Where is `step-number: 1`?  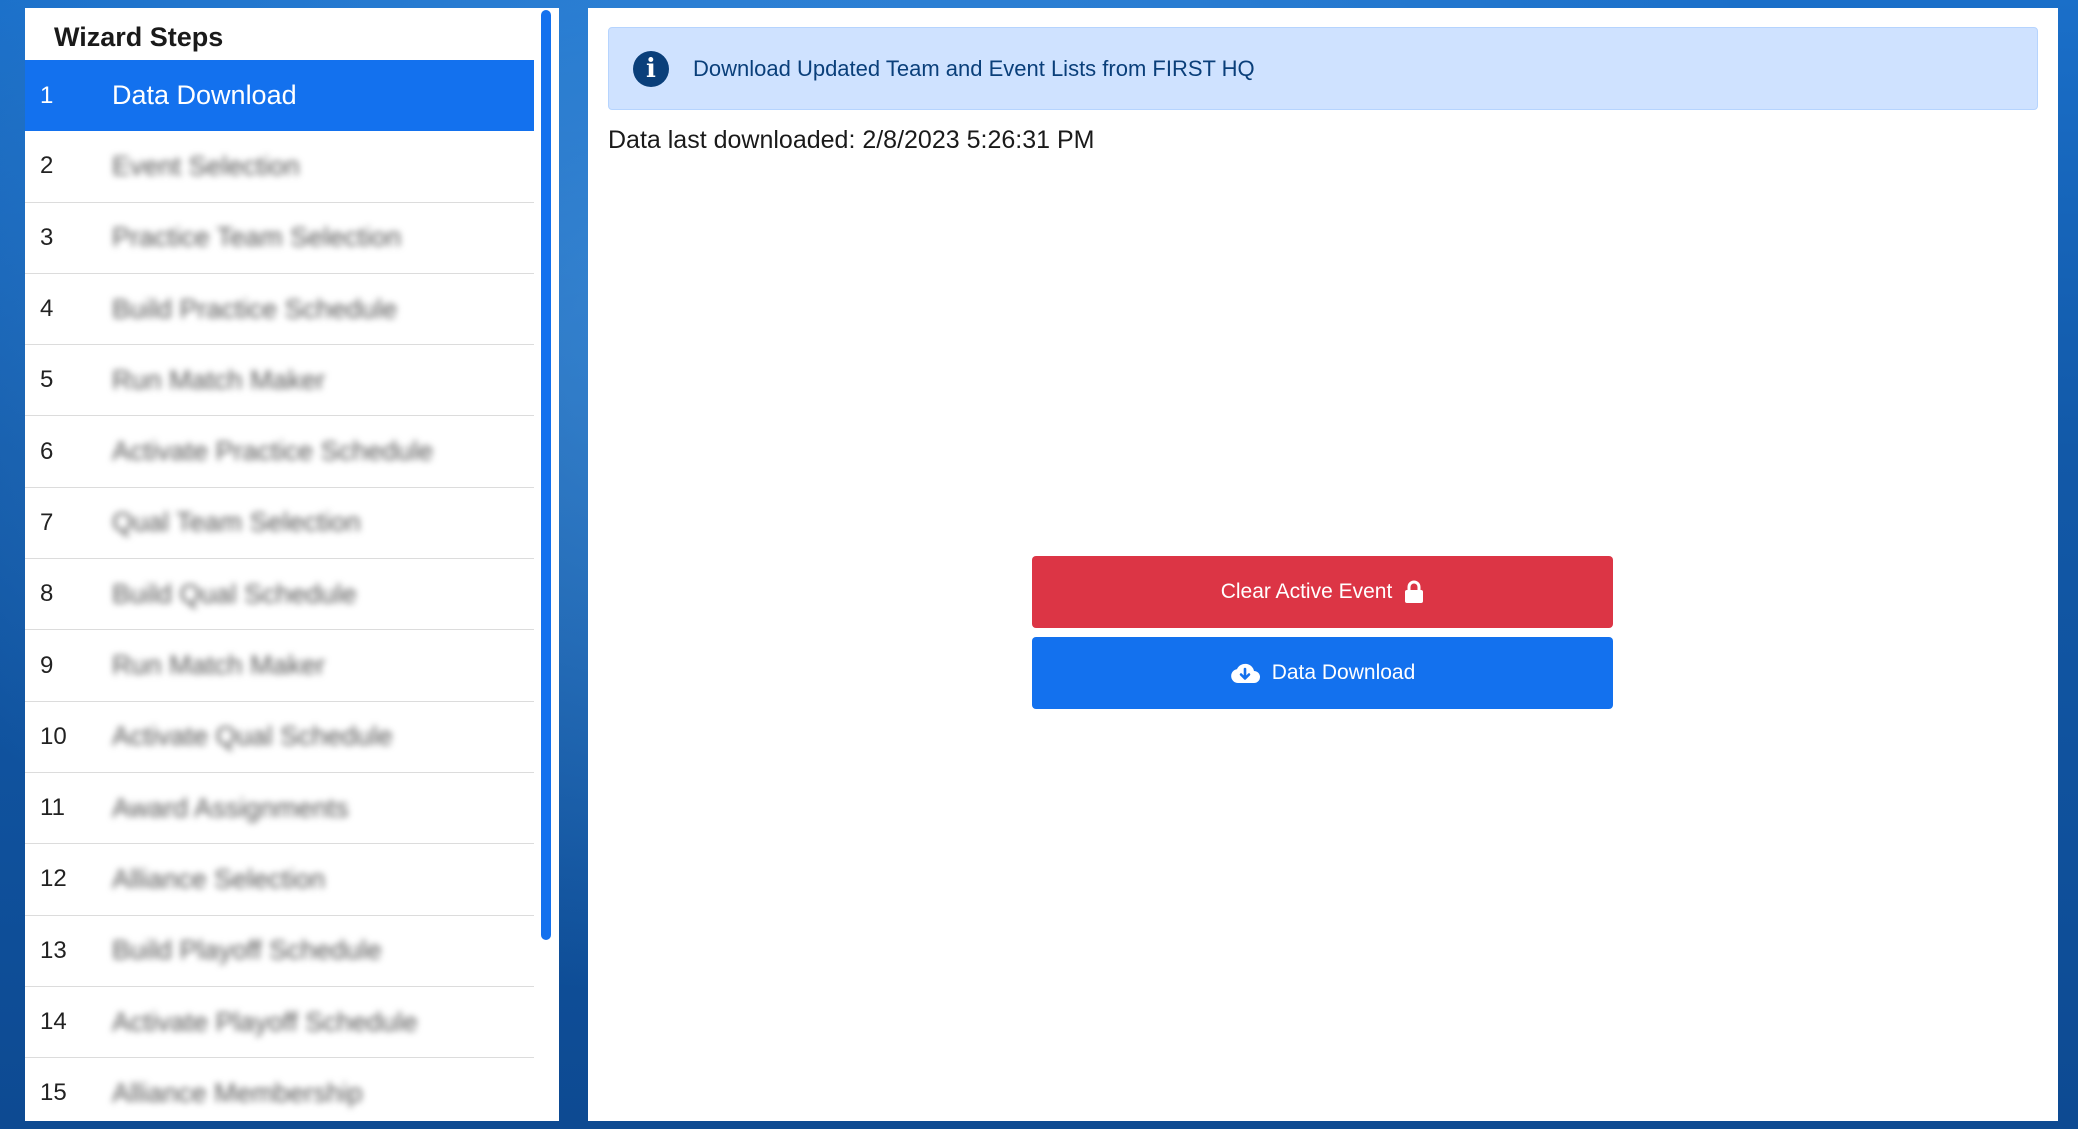 step-number: 1 is located at coordinates (47, 95).